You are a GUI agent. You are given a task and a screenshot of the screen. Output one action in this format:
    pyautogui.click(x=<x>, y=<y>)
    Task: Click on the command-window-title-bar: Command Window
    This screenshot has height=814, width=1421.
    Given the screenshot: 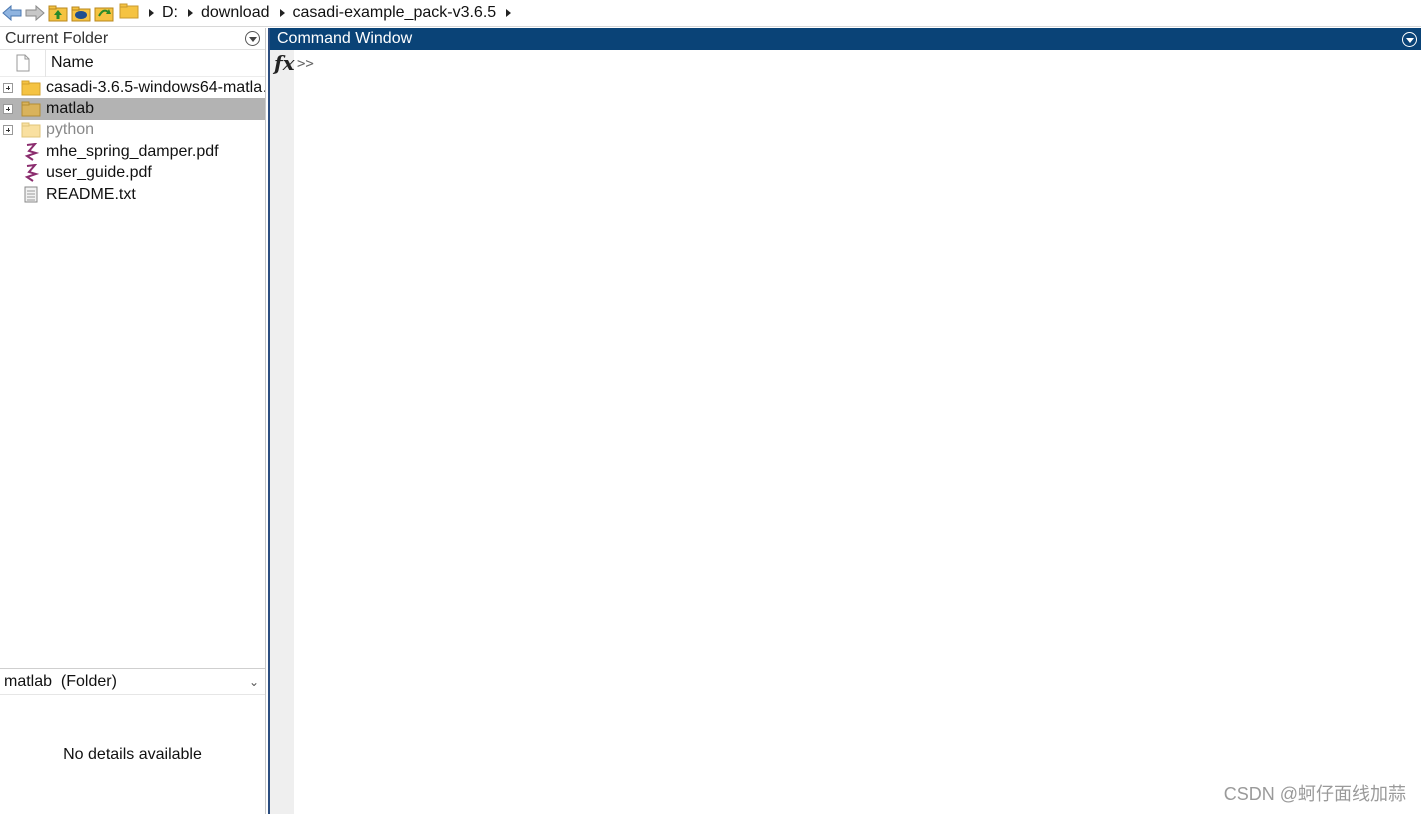 What is the action you would take?
    pyautogui.click(x=845, y=39)
    